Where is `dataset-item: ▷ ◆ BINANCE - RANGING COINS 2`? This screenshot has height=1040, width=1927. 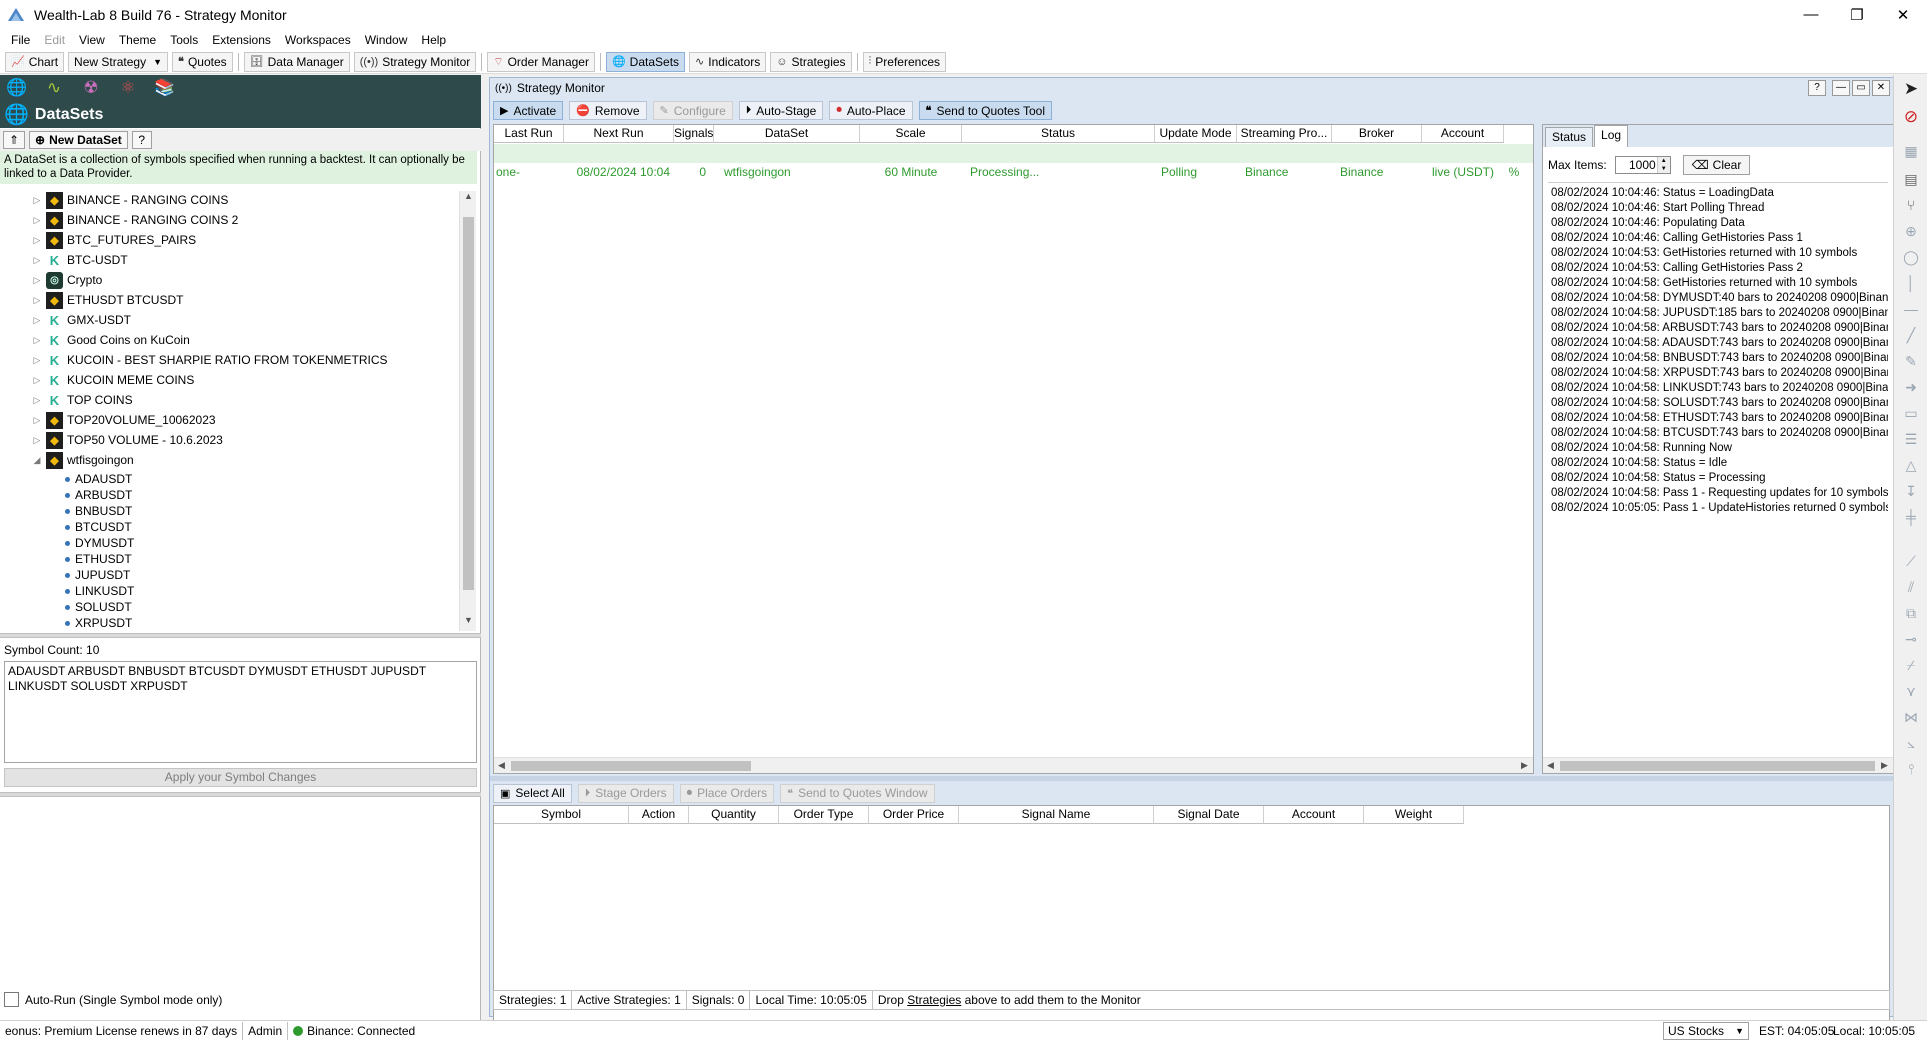
dataset-item: ▷ ◆ BINANCE - RANGING COINS 2 is located at coordinates (119, 220).